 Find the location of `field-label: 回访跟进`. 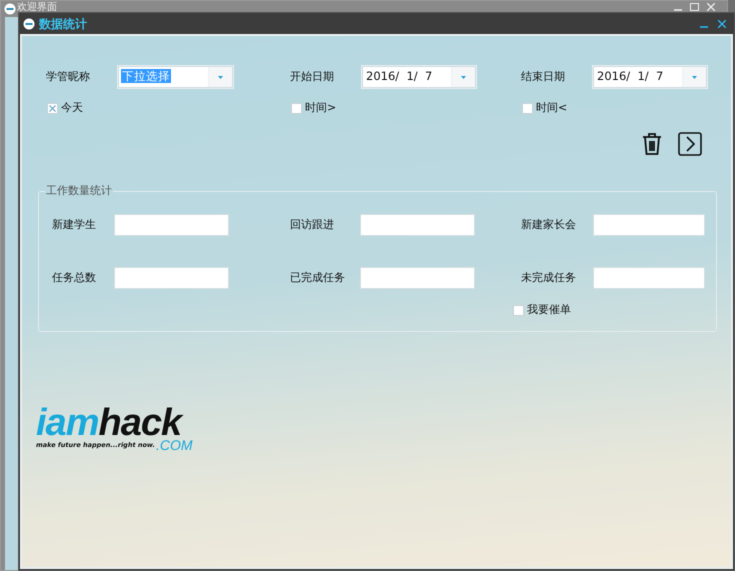

field-label: 回访跟进 is located at coordinates (312, 224).